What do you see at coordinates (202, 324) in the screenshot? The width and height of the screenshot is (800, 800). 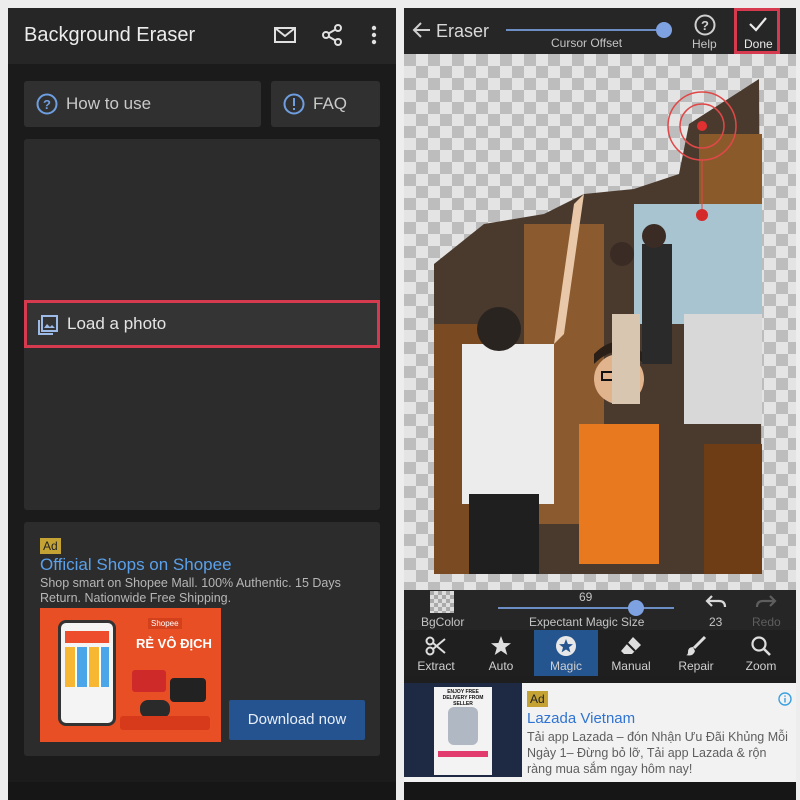 I see `load-photo-button: Load a photo` at bounding box center [202, 324].